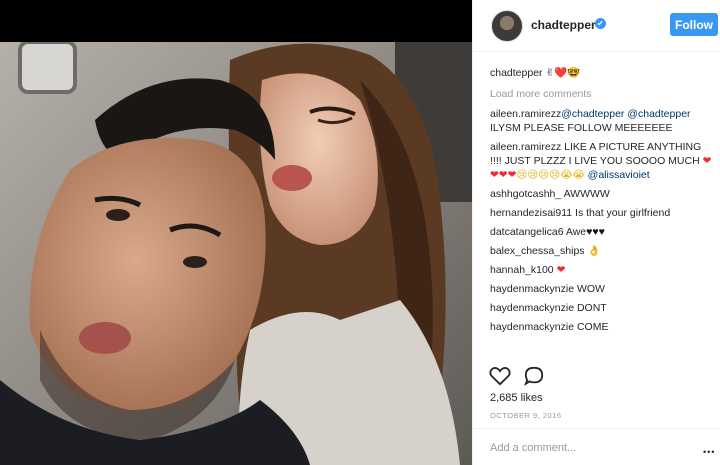 Image resolution: width=720 pixels, height=465 pixels. Describe the element at coordinates (619, 175) in the screenshot. I see `comment-mention-link: @alissavioiet` at that location.